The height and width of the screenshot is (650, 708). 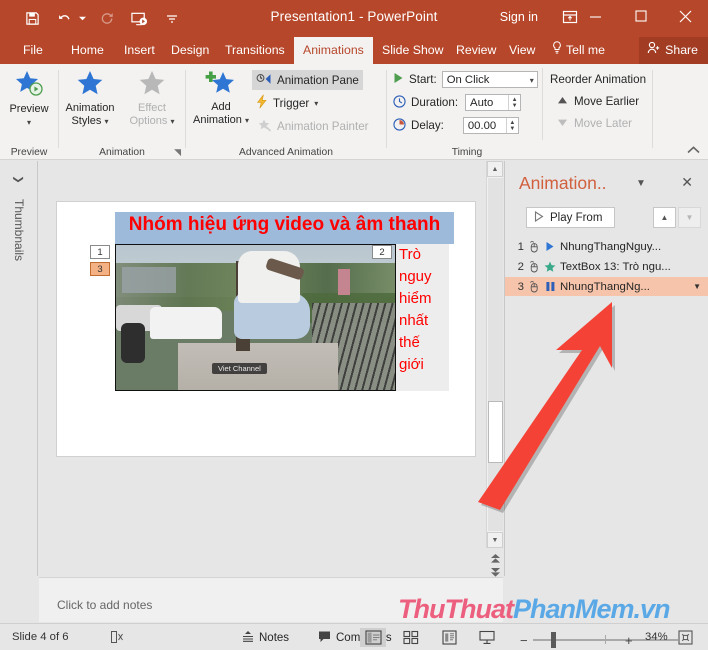 I want to click on animation-move-up-icon: ▲, so click(x=664, y=217).